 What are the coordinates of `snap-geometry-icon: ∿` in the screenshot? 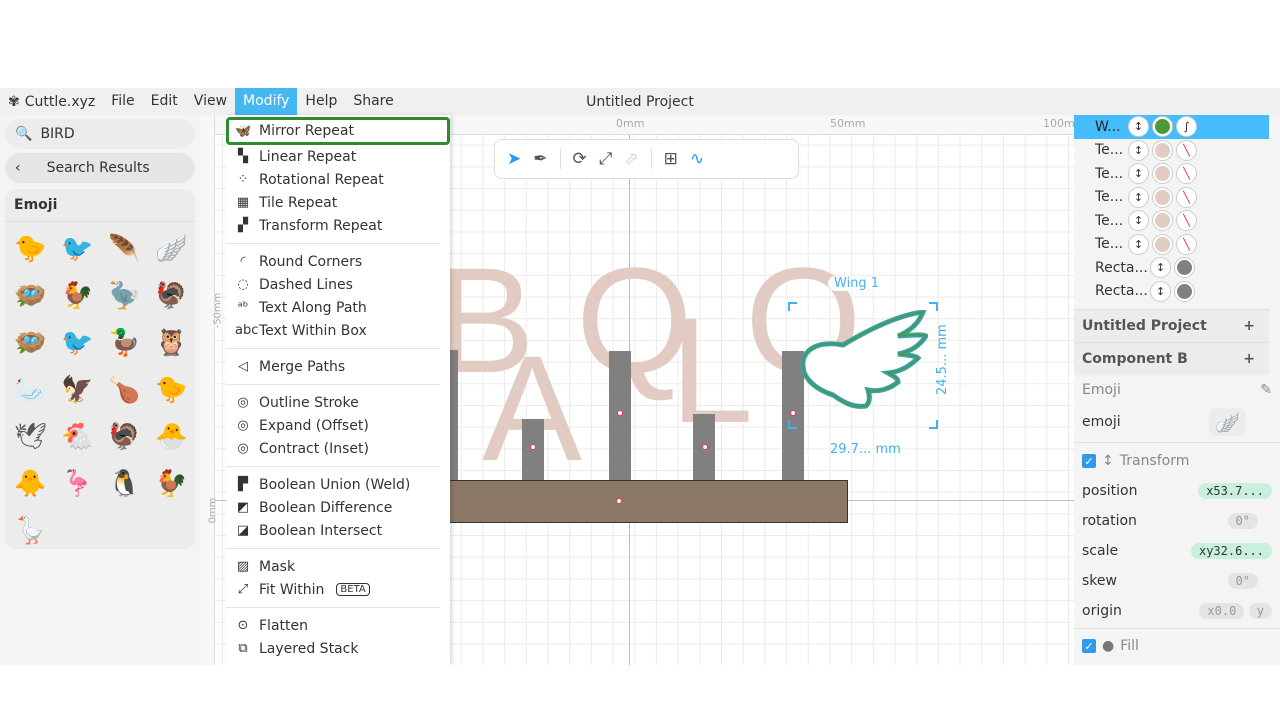 It's located at (697, 159).